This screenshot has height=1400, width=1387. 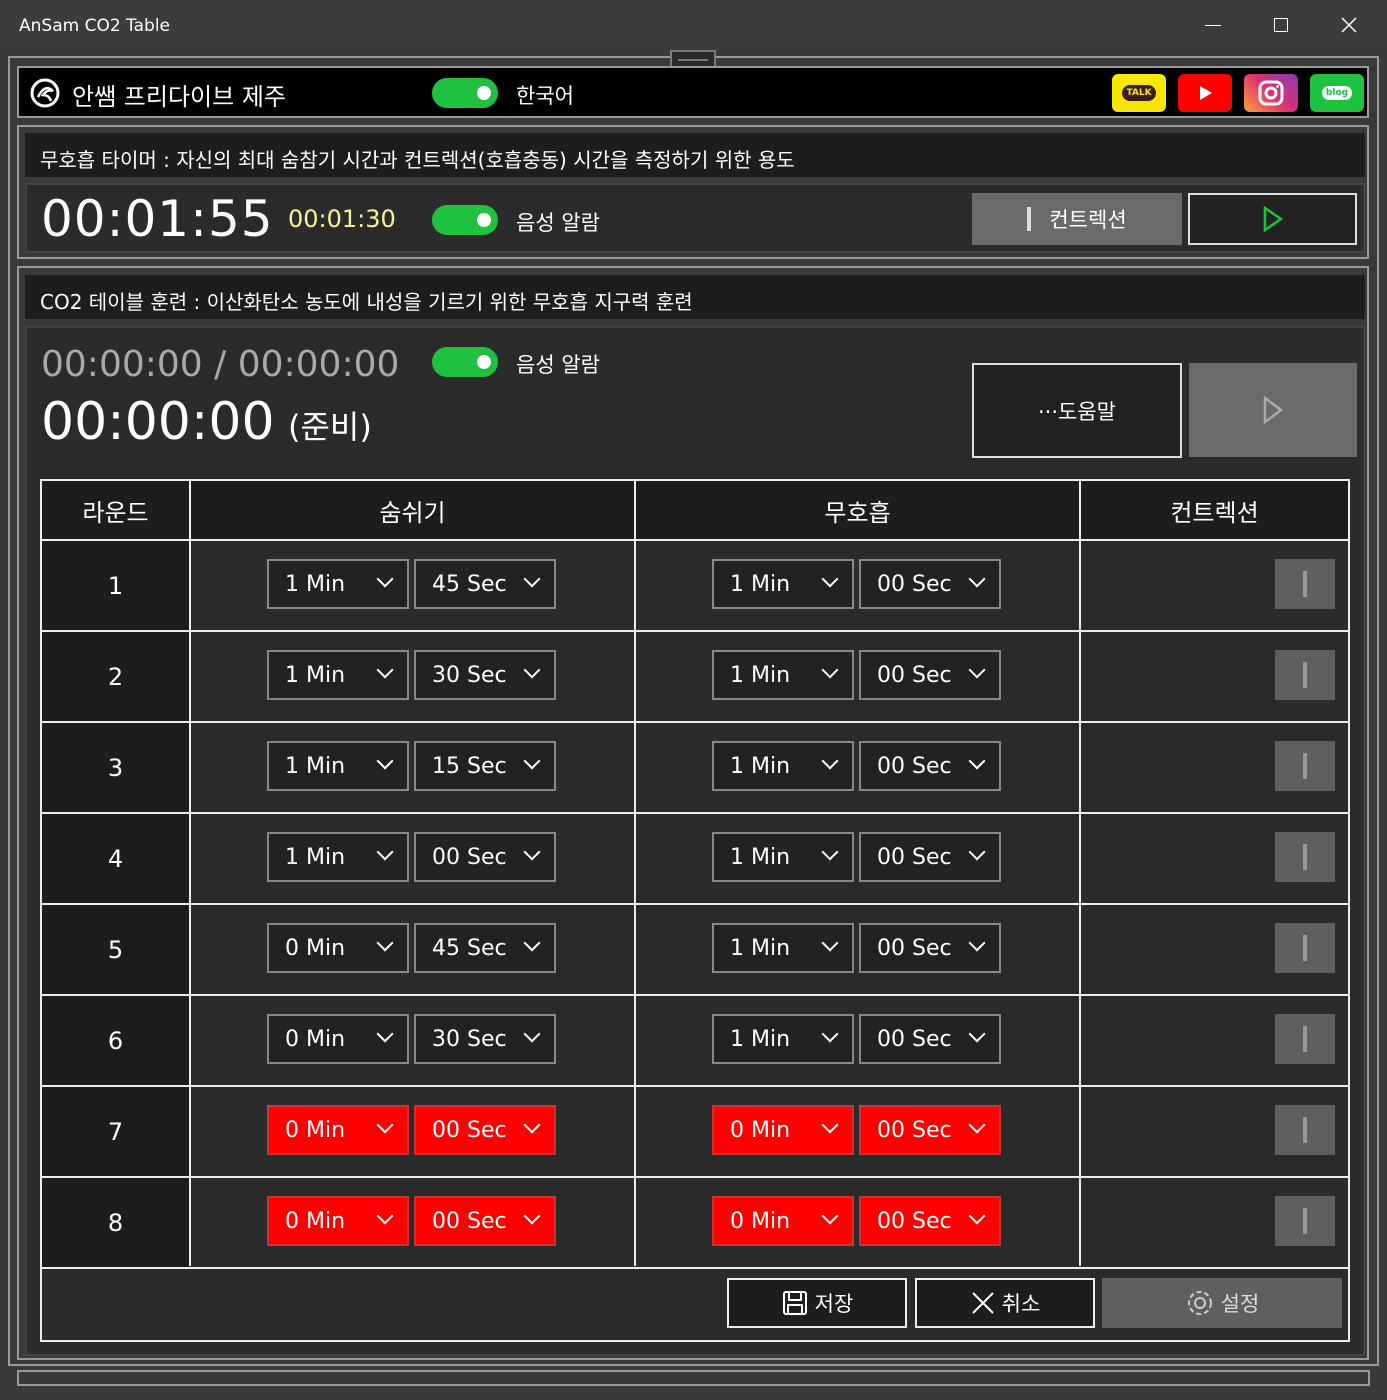 I want to click on minimize-icon, so click(x=1213, y=25).